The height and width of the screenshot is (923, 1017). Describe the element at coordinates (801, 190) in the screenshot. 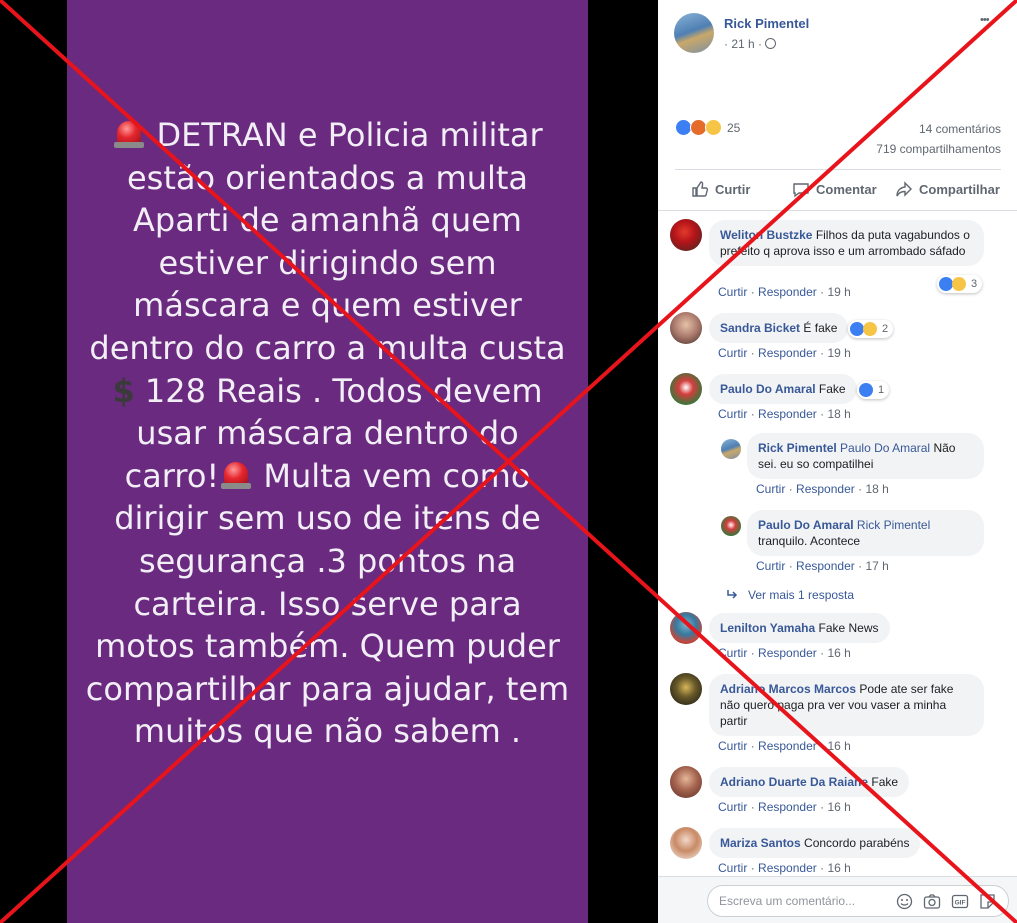

I see `comment-icon` at that location.